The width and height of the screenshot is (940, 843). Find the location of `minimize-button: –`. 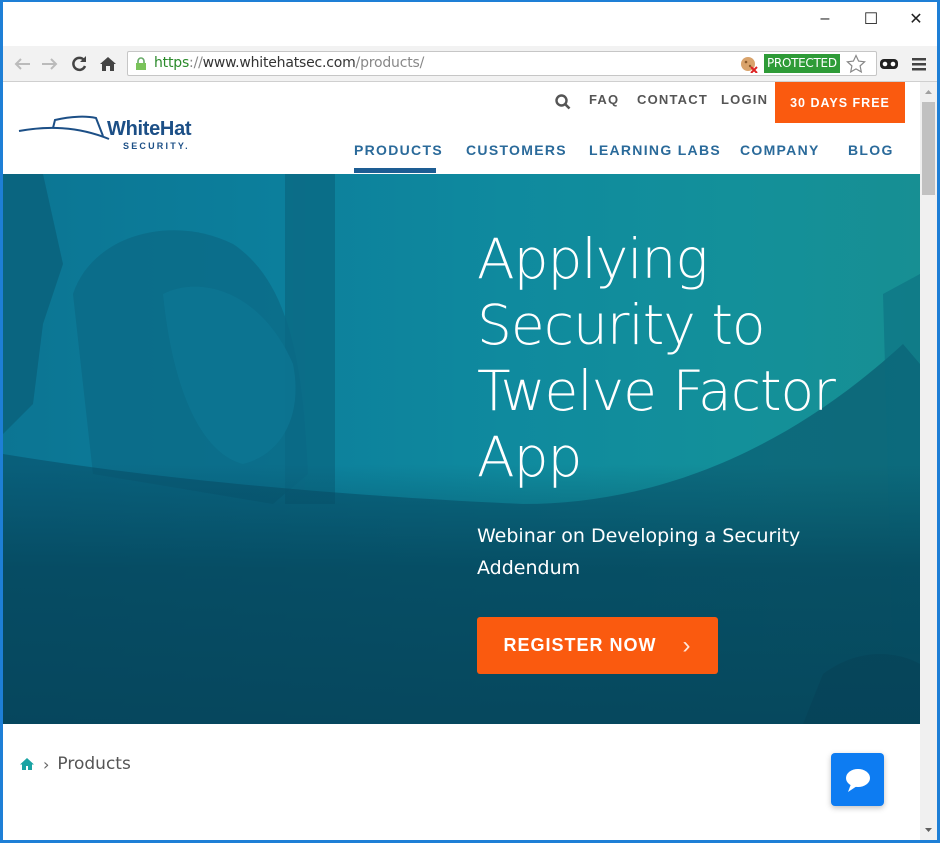

minimize-button: – is located at coordinates (825, 19).